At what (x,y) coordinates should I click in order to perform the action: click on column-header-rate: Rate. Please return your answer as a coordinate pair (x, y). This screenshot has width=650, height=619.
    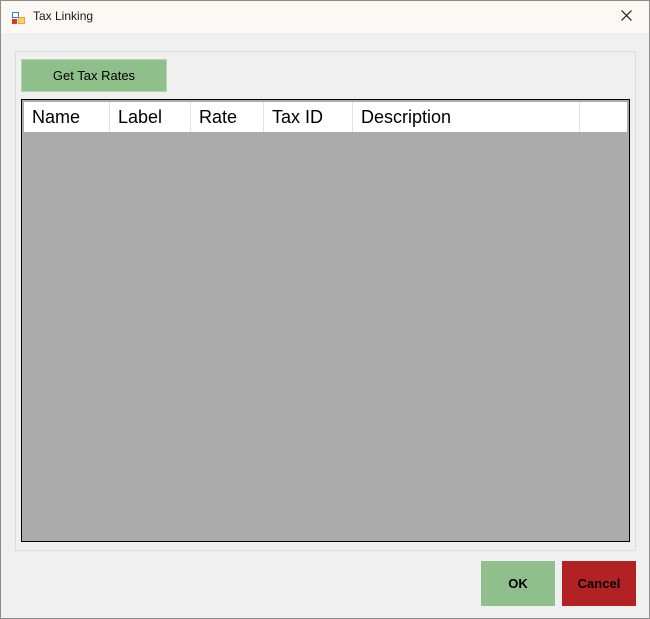
    Looking at the image, I should click on (227, 117).